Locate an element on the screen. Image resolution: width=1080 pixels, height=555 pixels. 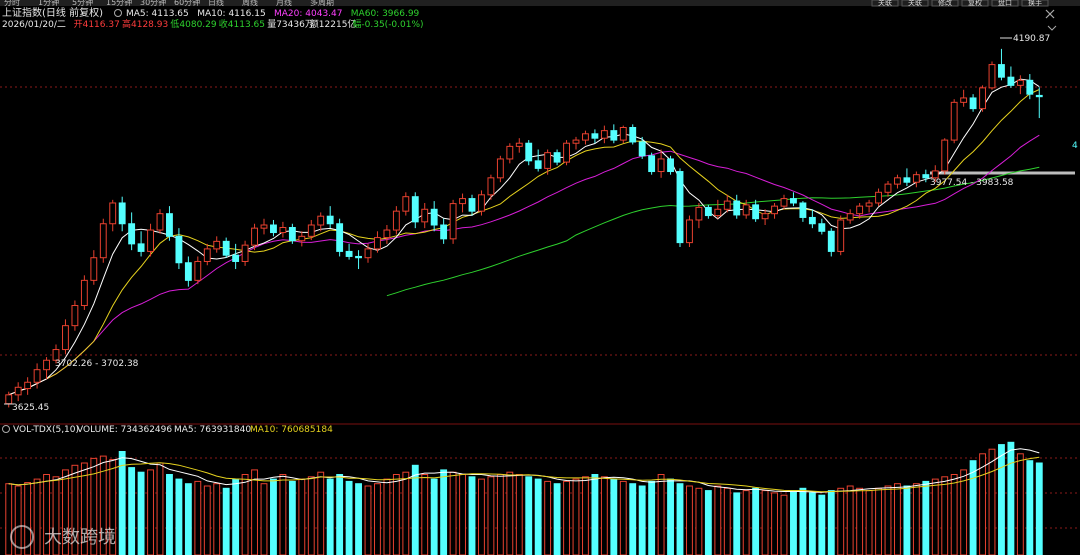
chevron-down-icon is located at coordinates (1052, 28).